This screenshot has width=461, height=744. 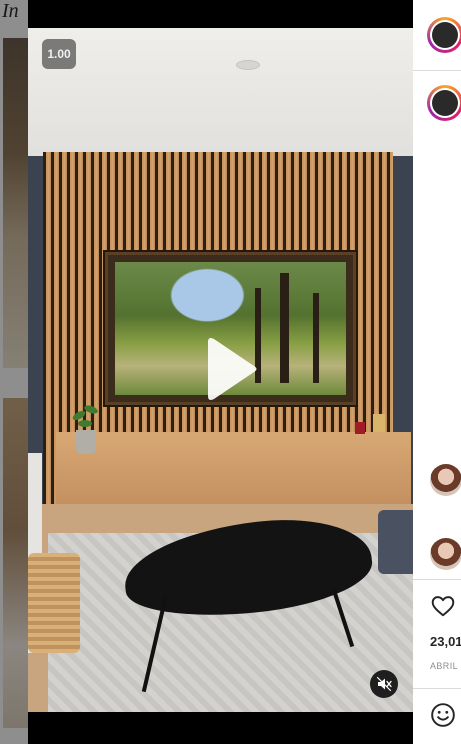 I want to click on caption-author-avatar, so click(x=444, y=103).